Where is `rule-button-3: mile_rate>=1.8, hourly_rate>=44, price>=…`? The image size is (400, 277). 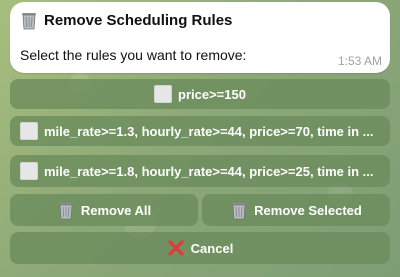 rule-button-3: mile_rate>=1.8, hourly_rate>=44, price>=… is located at coordinates (200, 171).